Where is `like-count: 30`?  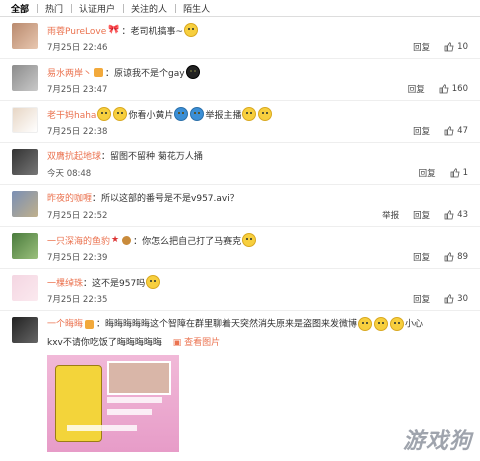 like-count: 30 is located at coordinates (462, 299).